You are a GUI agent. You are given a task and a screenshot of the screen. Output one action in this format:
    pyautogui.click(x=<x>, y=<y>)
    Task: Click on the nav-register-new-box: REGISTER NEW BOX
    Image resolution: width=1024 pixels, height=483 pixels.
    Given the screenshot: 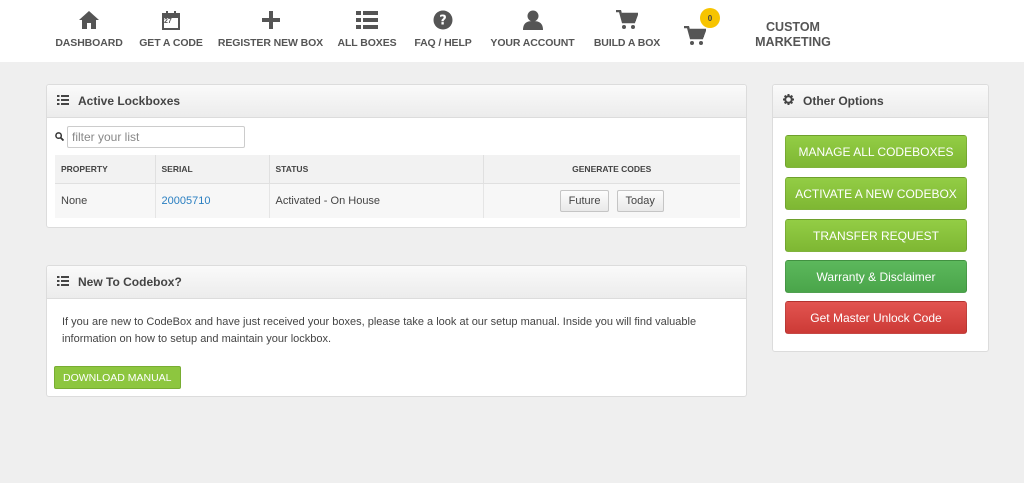 What is the action you would take?
    pyautogui.click(x=270, y=31)
    